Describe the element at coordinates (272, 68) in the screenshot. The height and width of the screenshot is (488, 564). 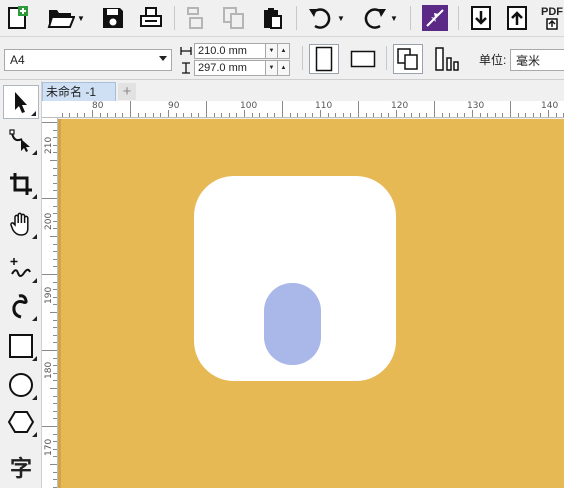
I see `height-decrement-icon: ▼` at that location.